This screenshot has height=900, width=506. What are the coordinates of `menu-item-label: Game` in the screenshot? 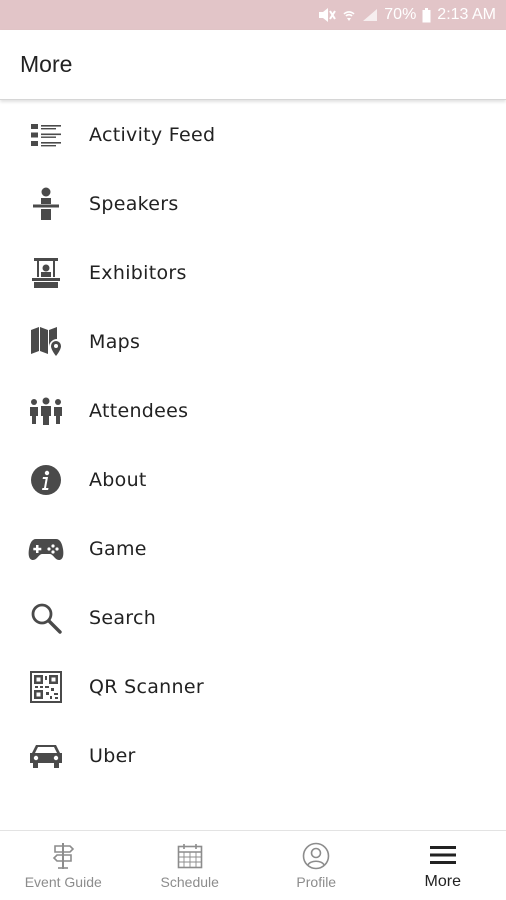 It's located at (118, 548).